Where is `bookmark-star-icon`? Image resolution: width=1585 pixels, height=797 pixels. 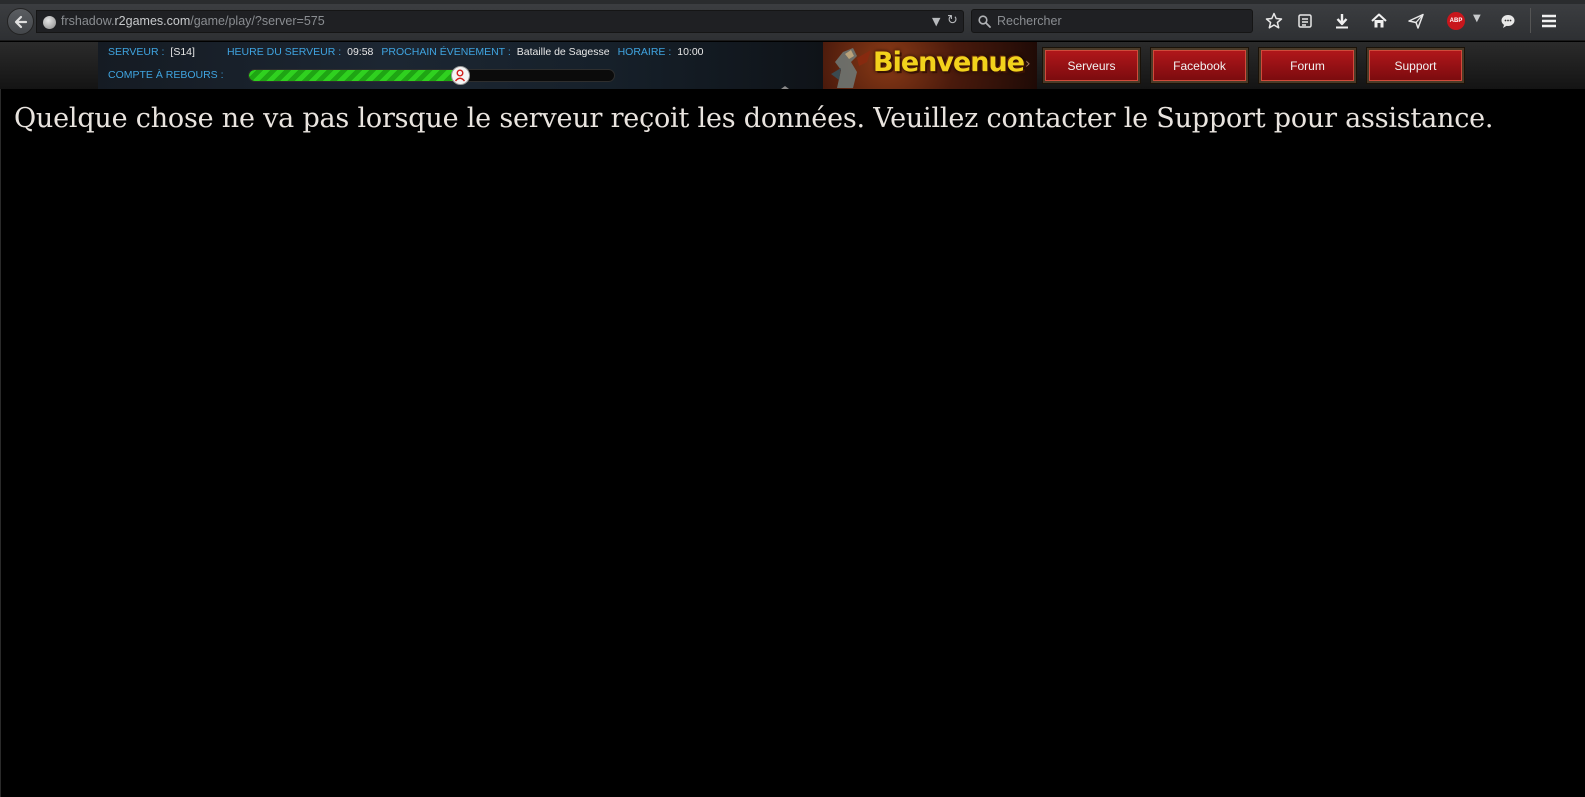
bookmark-star-icon is located at coordinates (1274, 21).